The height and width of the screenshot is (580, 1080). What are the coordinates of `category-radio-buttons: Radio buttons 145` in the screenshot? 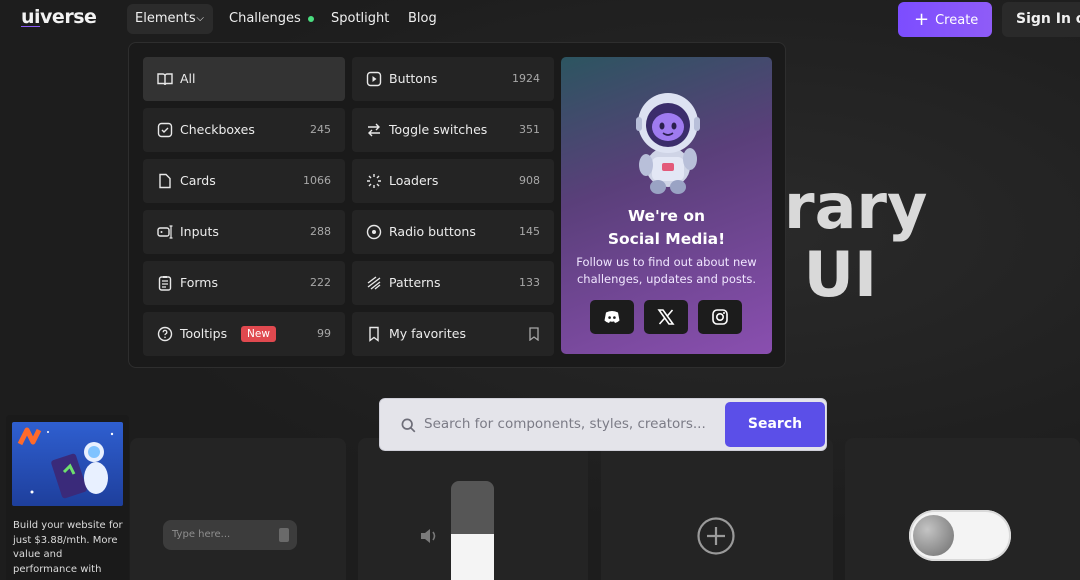 It's located at (453, 232).